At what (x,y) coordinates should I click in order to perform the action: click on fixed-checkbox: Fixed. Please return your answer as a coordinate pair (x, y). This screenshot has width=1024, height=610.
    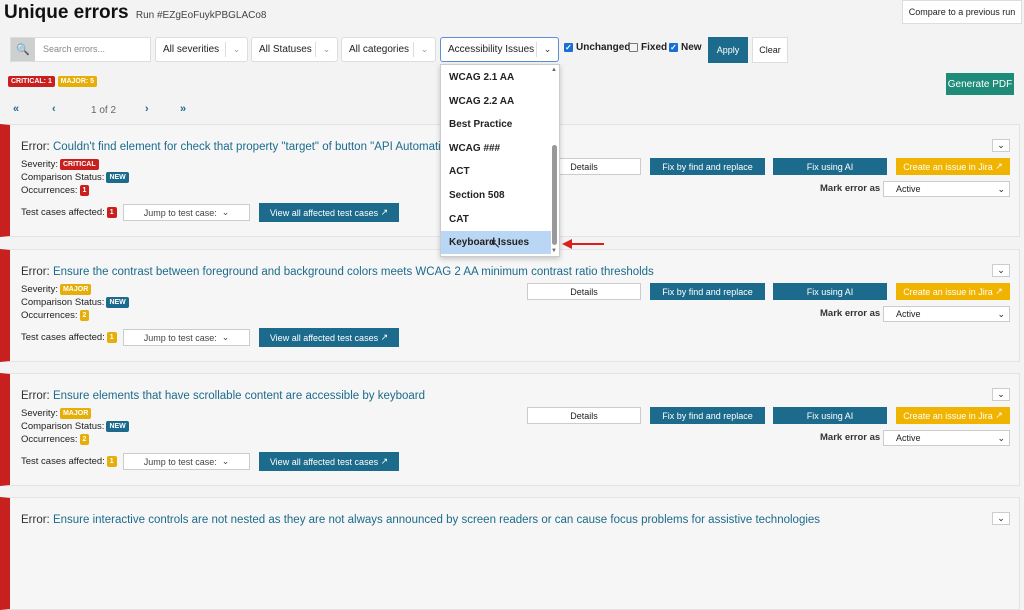
    Looking at the image, I should click on (648, 47).